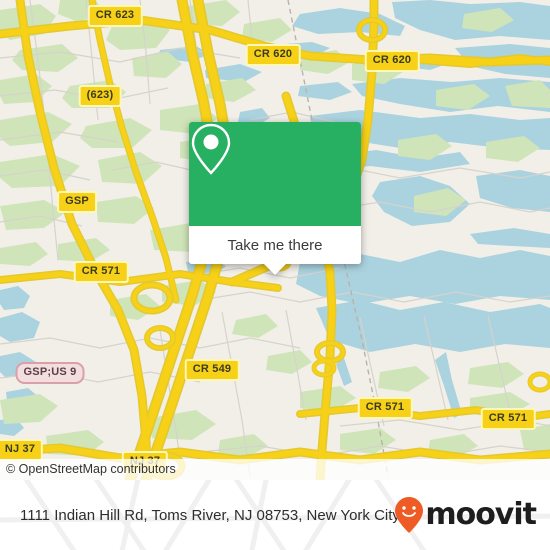 This screenshot has width=550, height=550. Describe the element at coordinates (275, 174) in the screenshot. I see `popup-header` at that location.